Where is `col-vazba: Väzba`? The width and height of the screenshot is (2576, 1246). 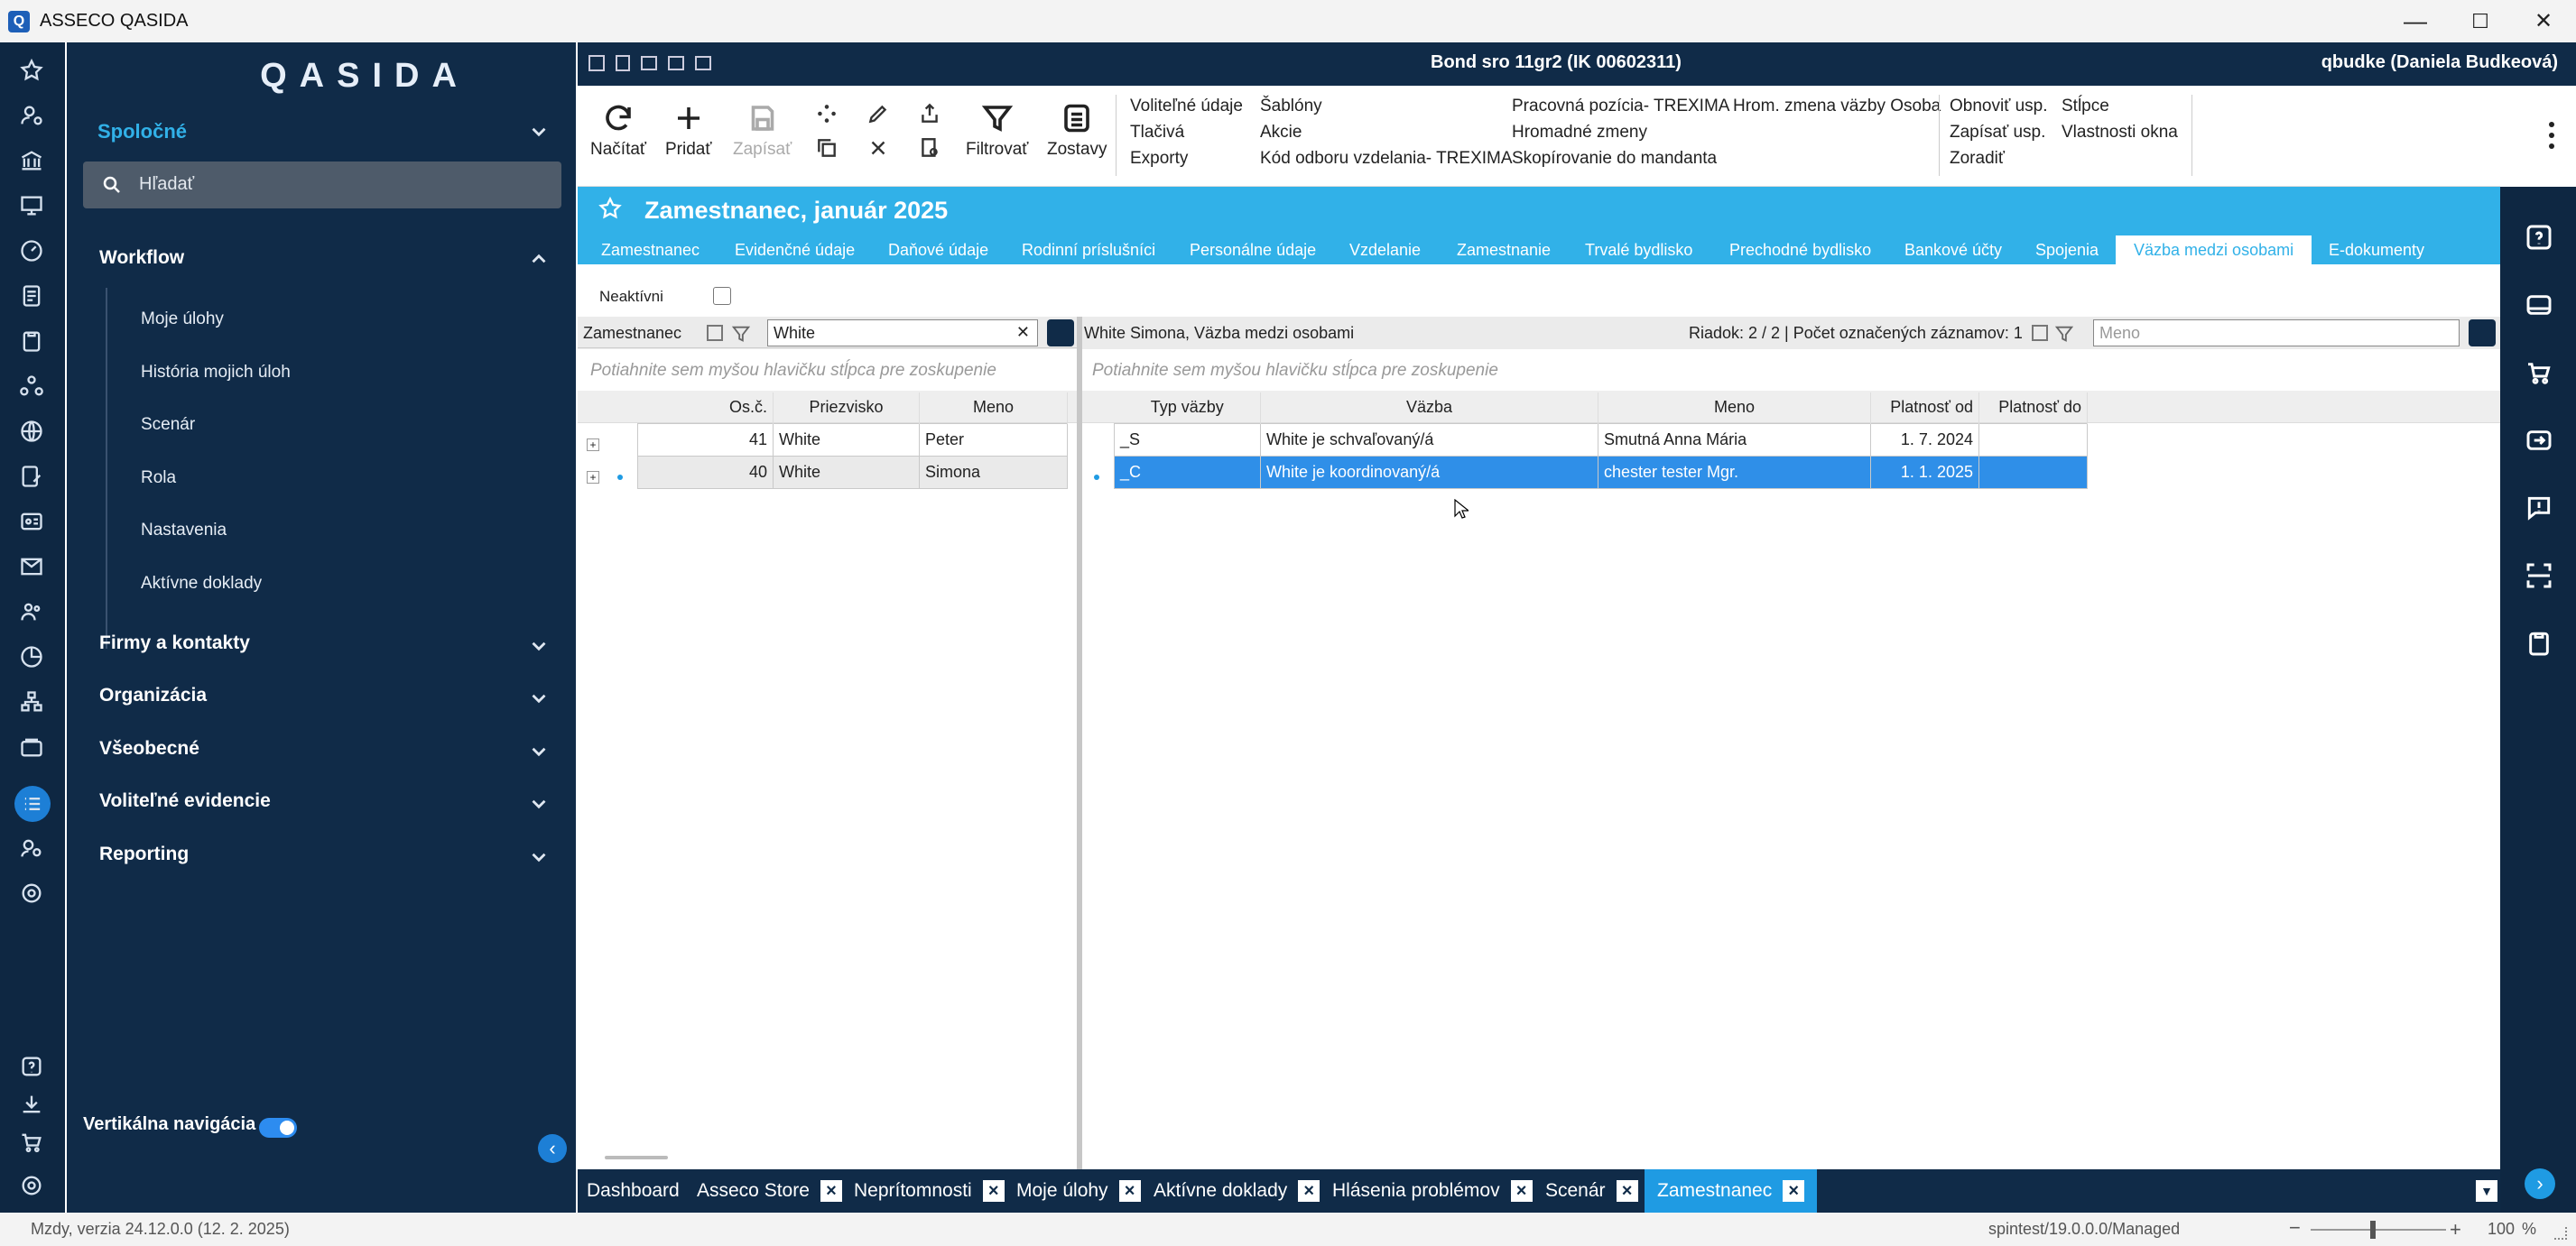
col-vazba: Väzba is located at coordinates (1429, 407).